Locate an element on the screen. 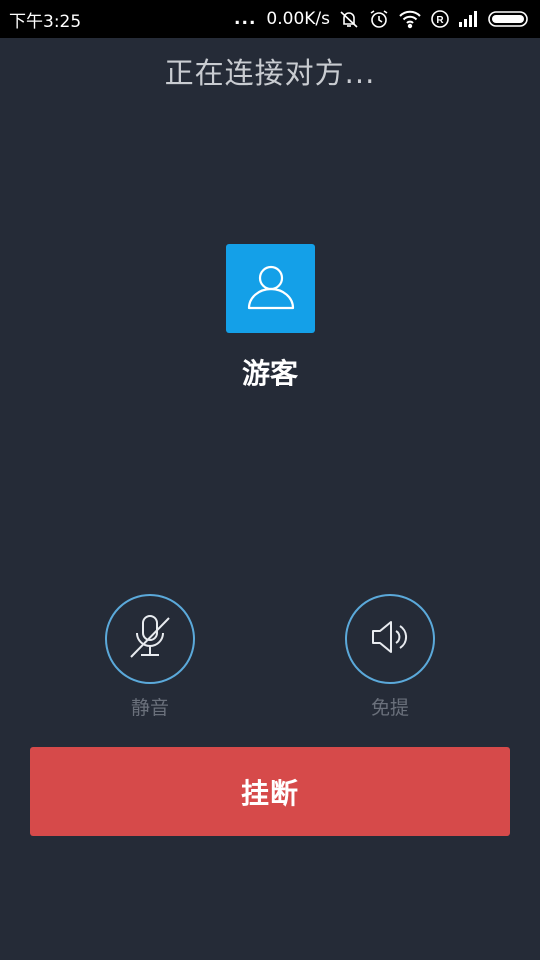 Image resolution: width=540 pixels, height=960 pixels. speaker-button is located at coordinates (390, 639).